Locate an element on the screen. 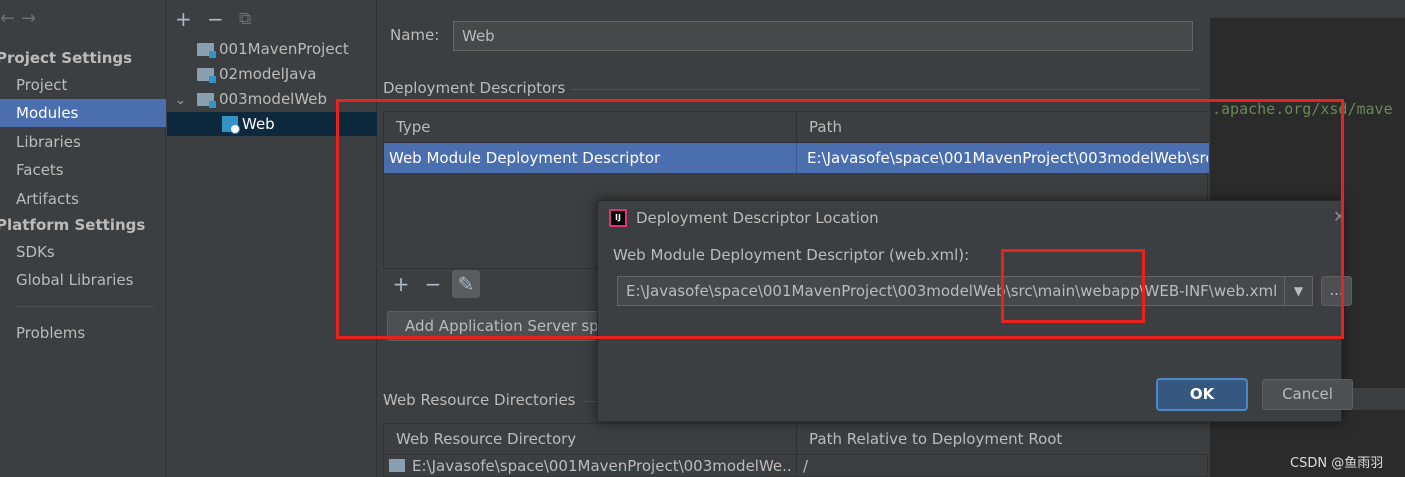 Image resolution: width=1405 pixels, height=477 pixels. web-resource-directories-title: Web Resource Directories is located at coordinates (479, 400).